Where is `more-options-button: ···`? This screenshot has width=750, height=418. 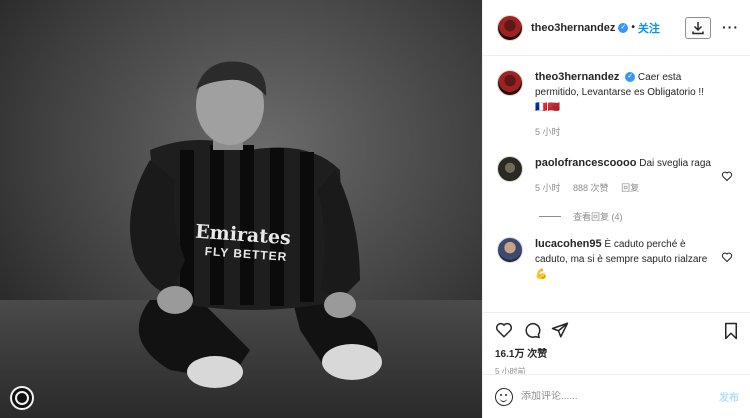 more-options-button: ··· is located at coordinates (730, 27).